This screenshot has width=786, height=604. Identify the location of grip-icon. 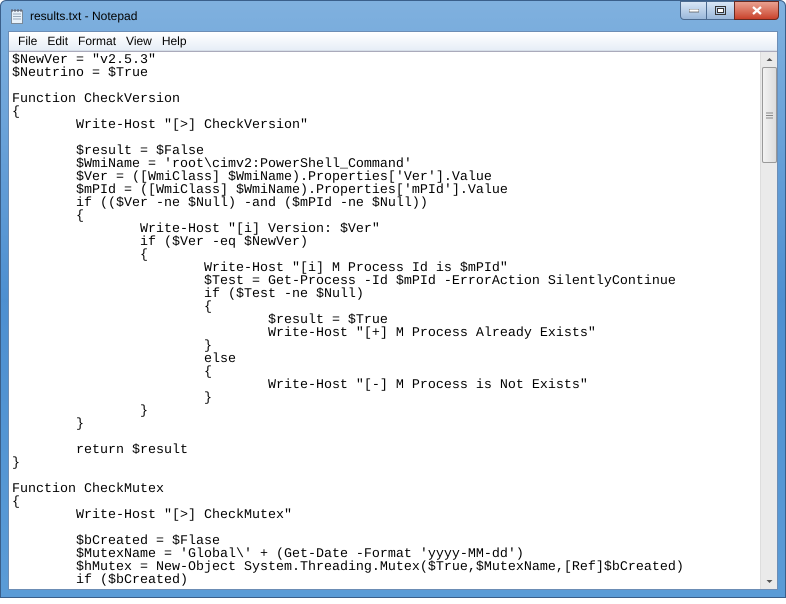
(769, 115).